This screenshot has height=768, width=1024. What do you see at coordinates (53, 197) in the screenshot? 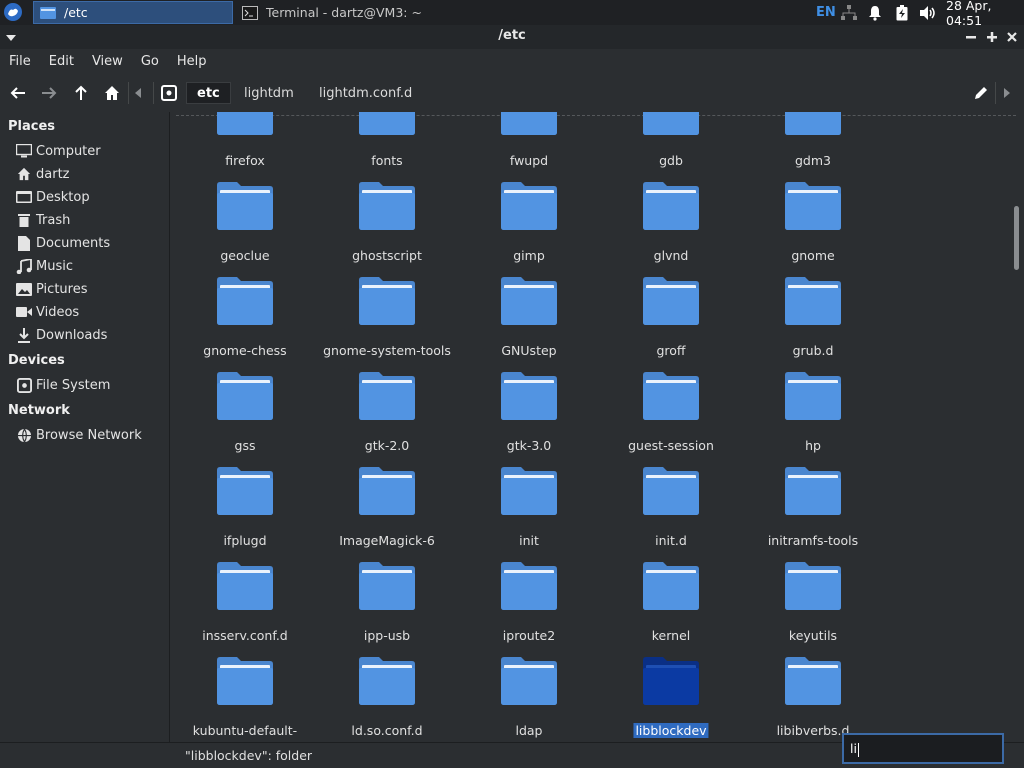
I see `sidebar-item-desktop: Desktop` at bounding box center [53, 197].